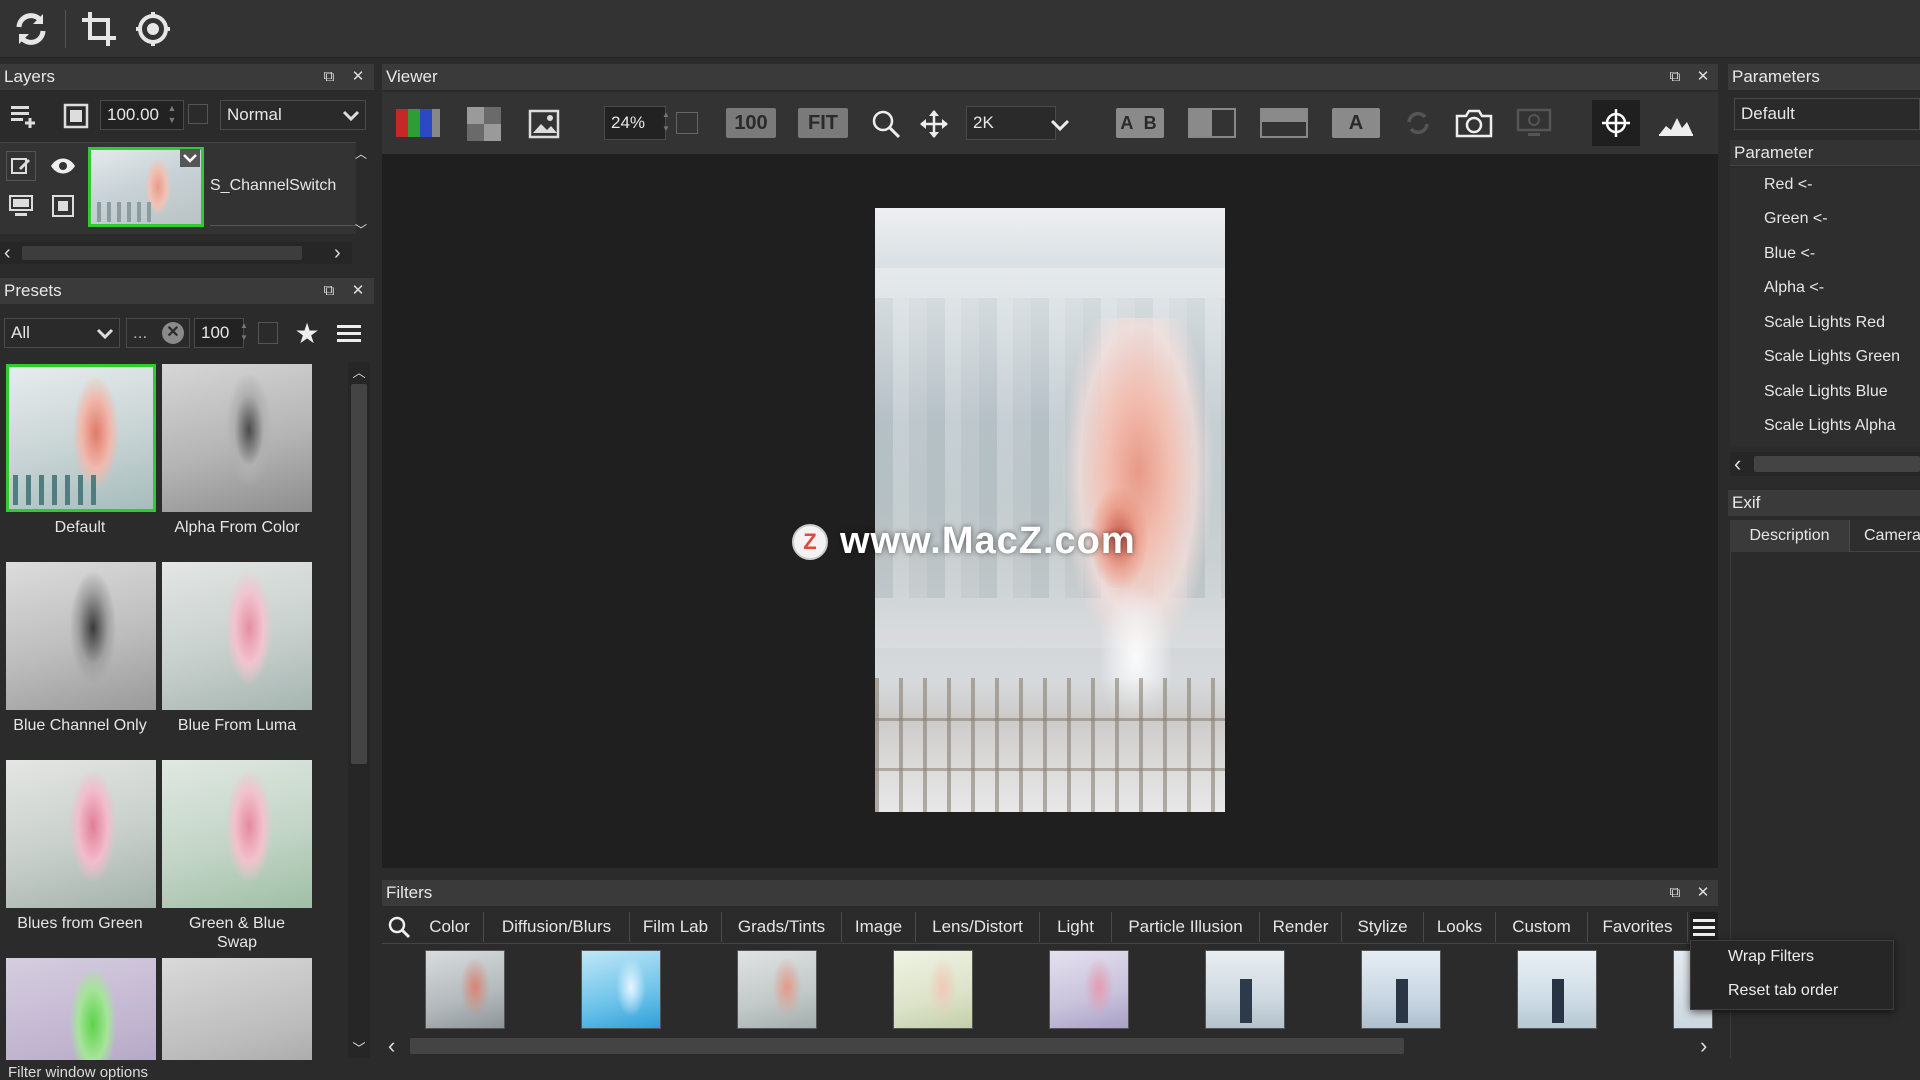 The width and height of the screenshot is (1920, 1080). Describe the element at coordinates (99, 29) in the screenshot. I see `crop-icon` at that location.